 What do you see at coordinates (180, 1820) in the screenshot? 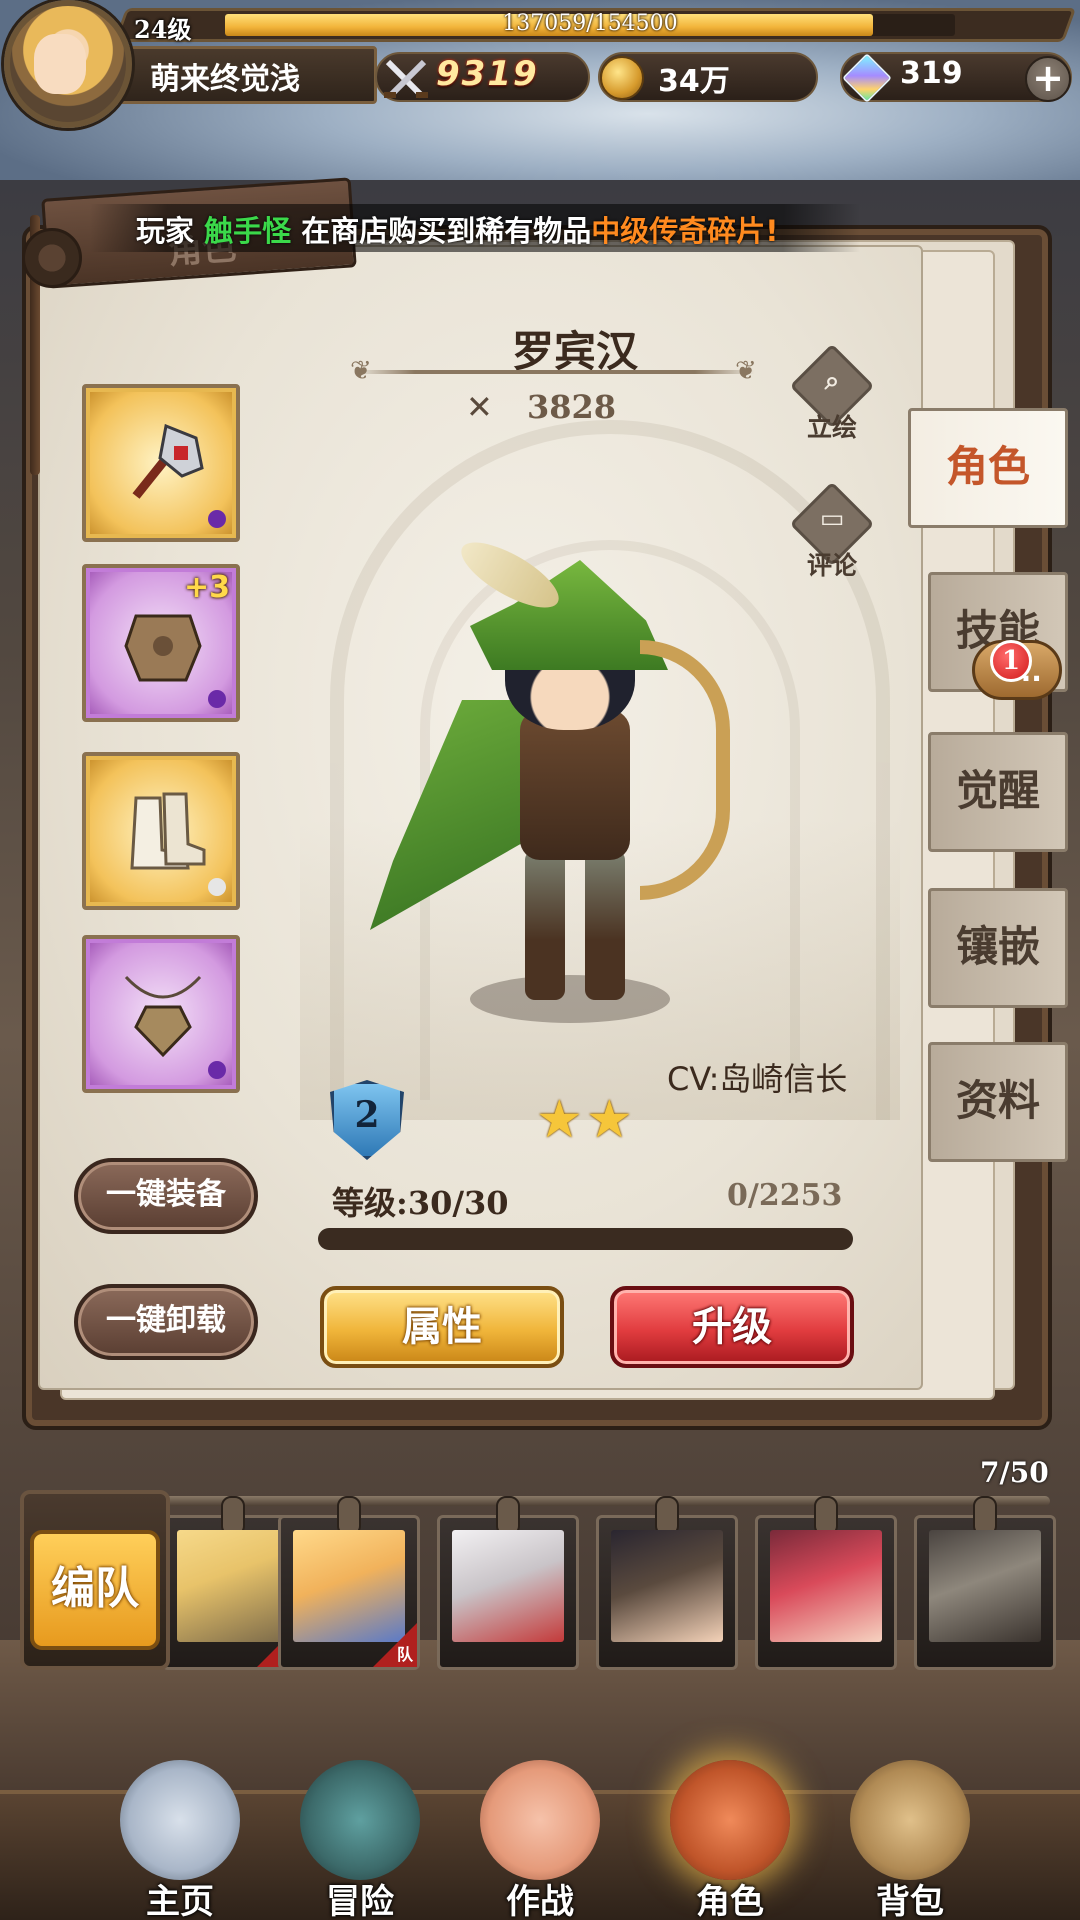
I see `home-icon` at bounding box center [180, 1820].